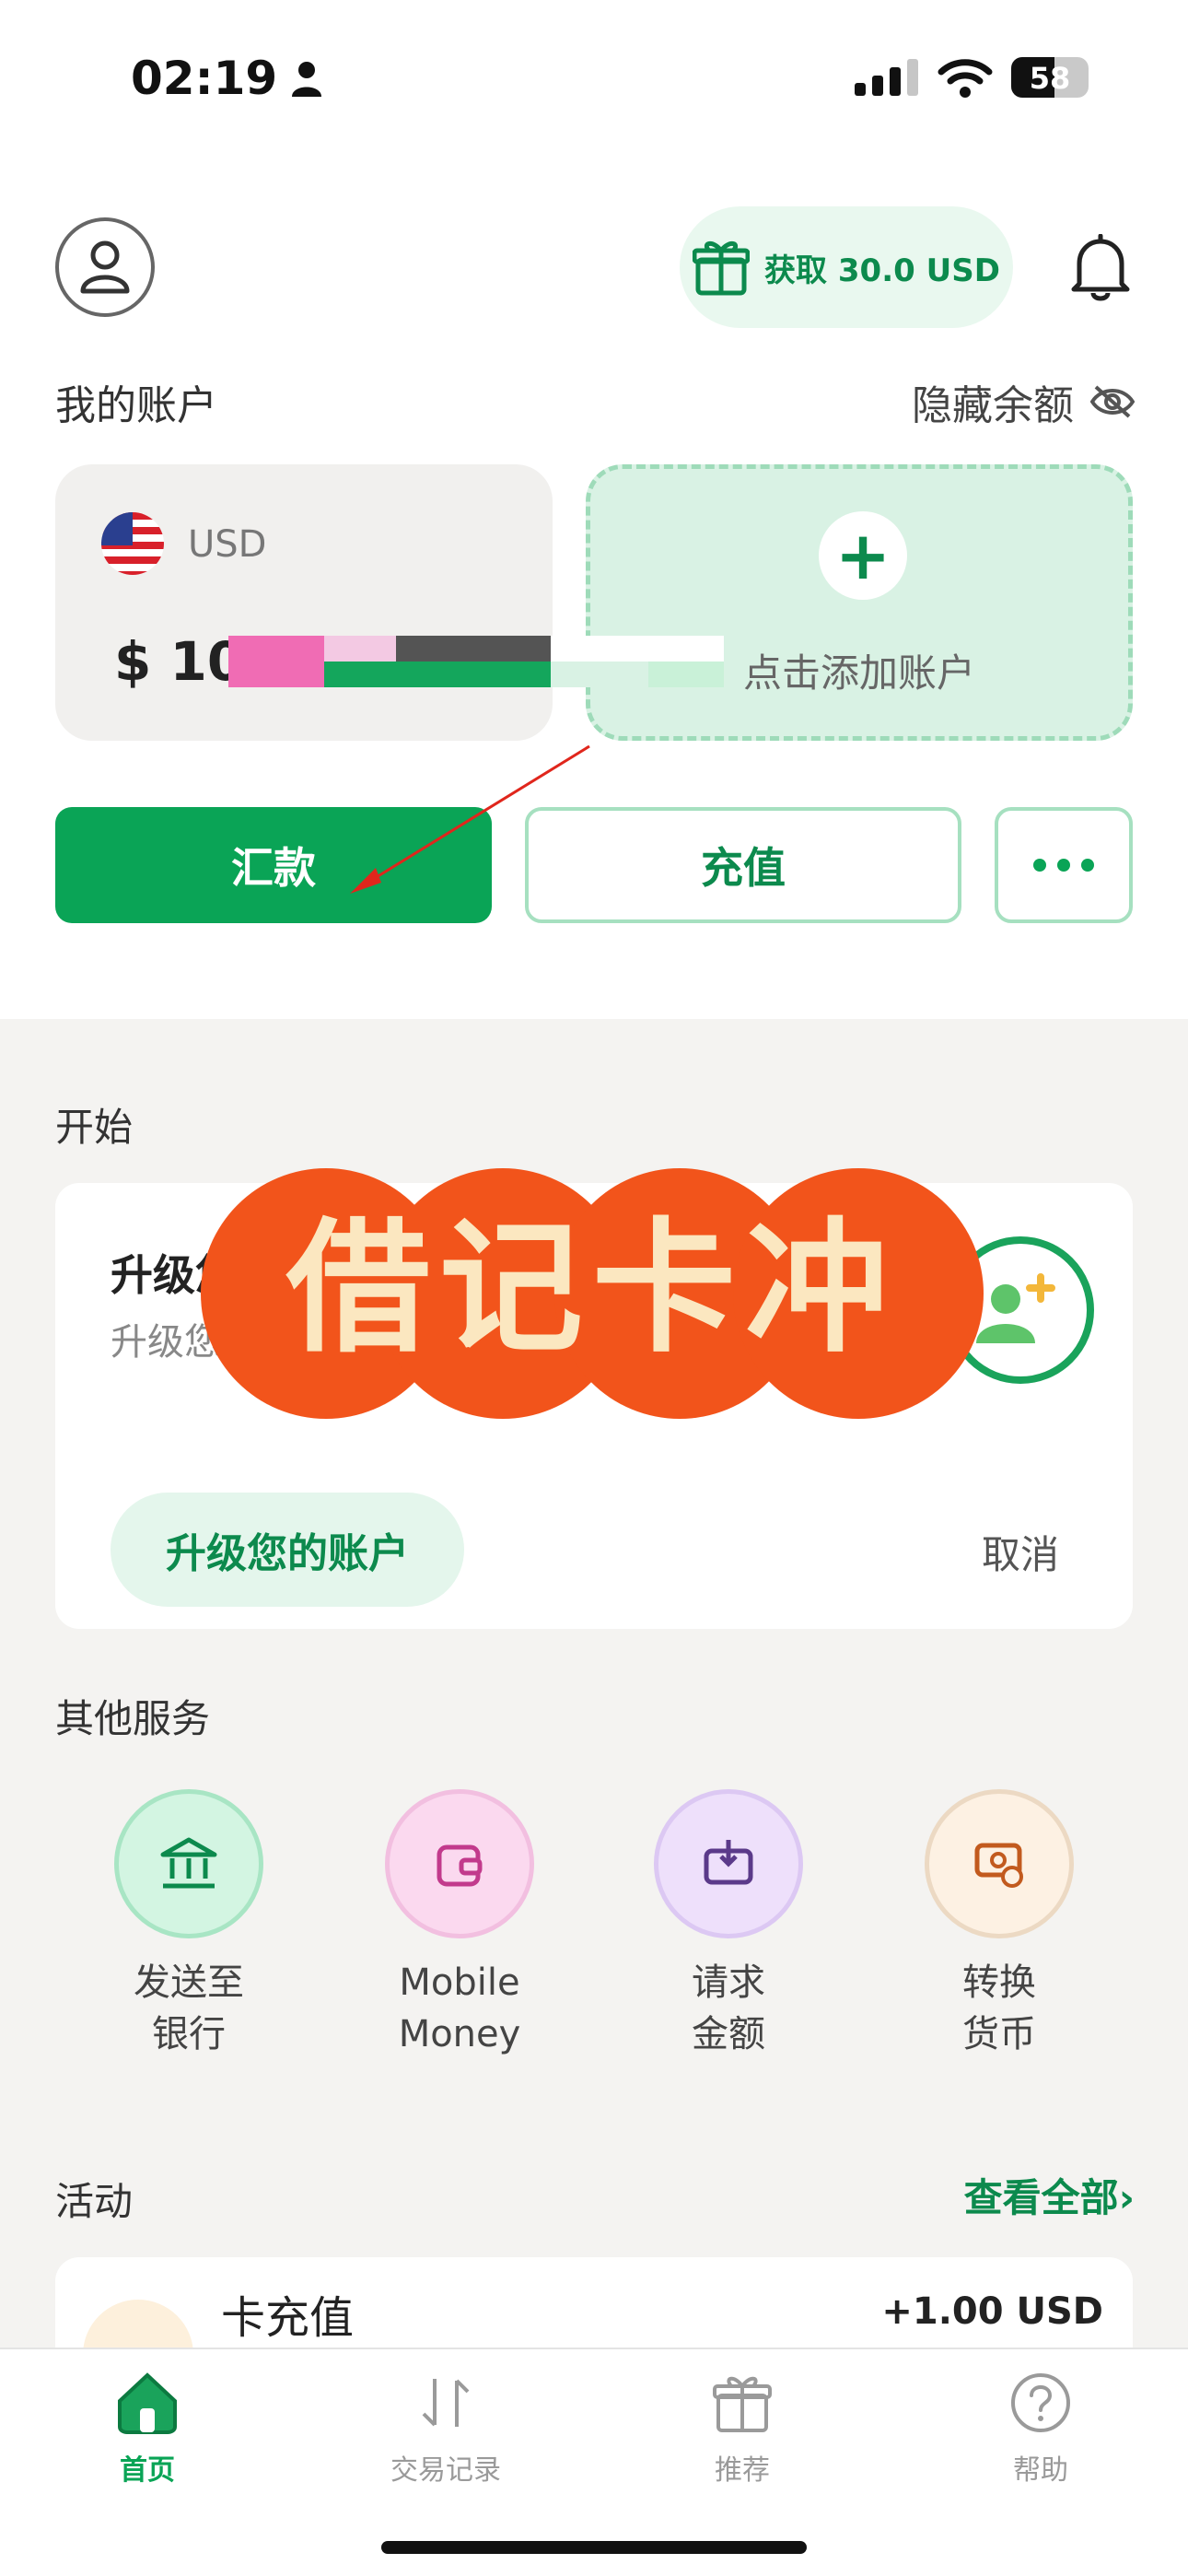 The image size is (1188, 2576). What do you see at coordinates (179, 661) in the screenshot?
I see `account-balance: $ 10` at bounding box center [179, 661].